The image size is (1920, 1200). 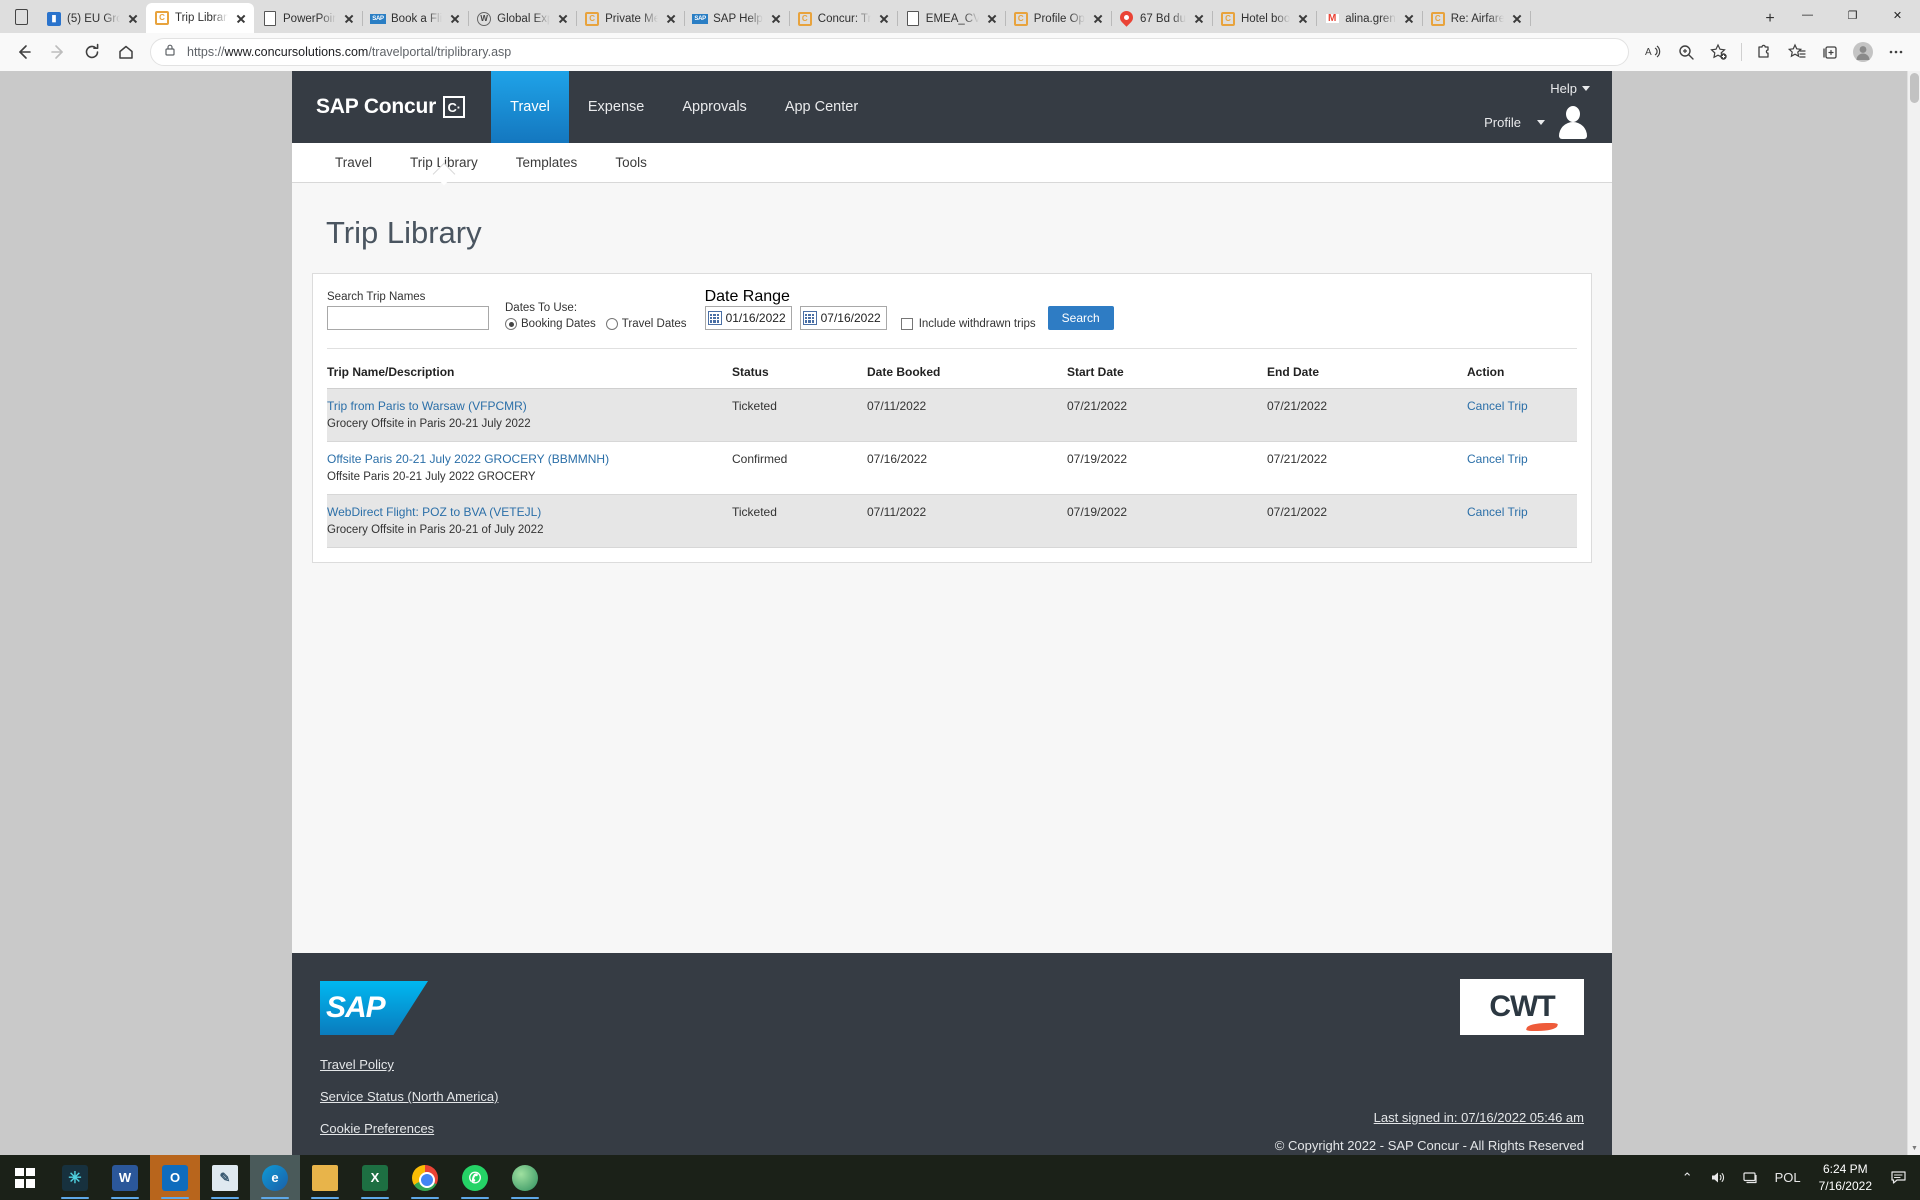 I want to click on taskbar-item-whatsapp: ✆, so click(x=475, y=1177).